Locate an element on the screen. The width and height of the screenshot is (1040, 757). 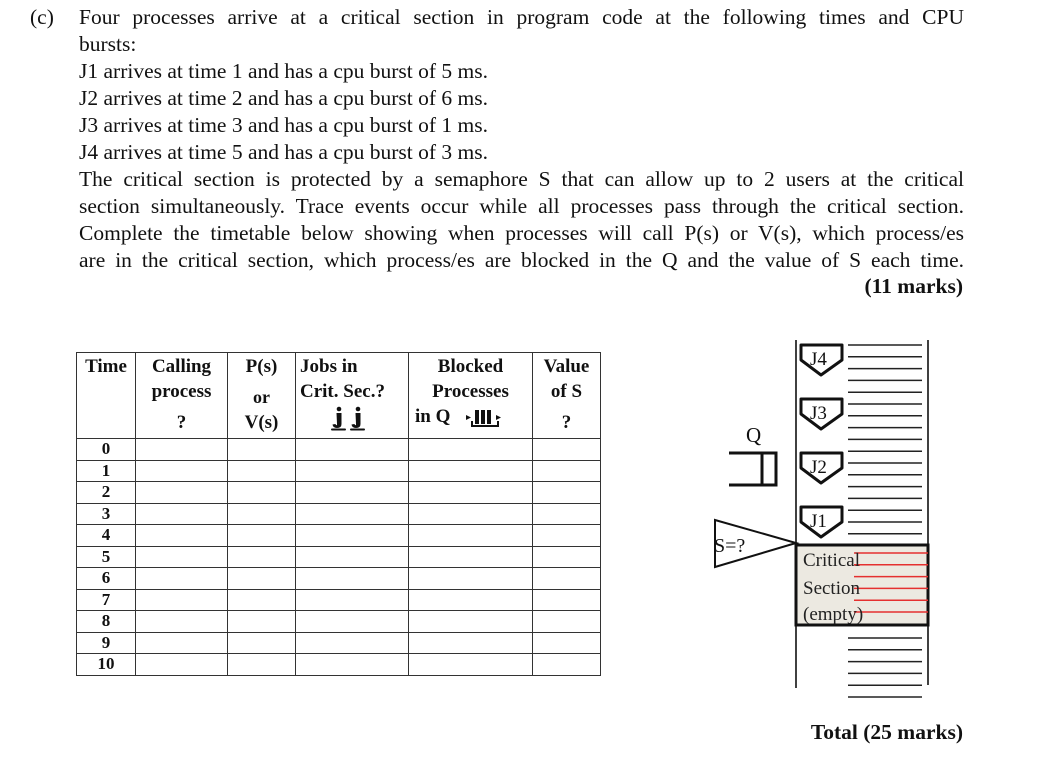
job-token-j2: J2 is located at coordinates (821, 468).